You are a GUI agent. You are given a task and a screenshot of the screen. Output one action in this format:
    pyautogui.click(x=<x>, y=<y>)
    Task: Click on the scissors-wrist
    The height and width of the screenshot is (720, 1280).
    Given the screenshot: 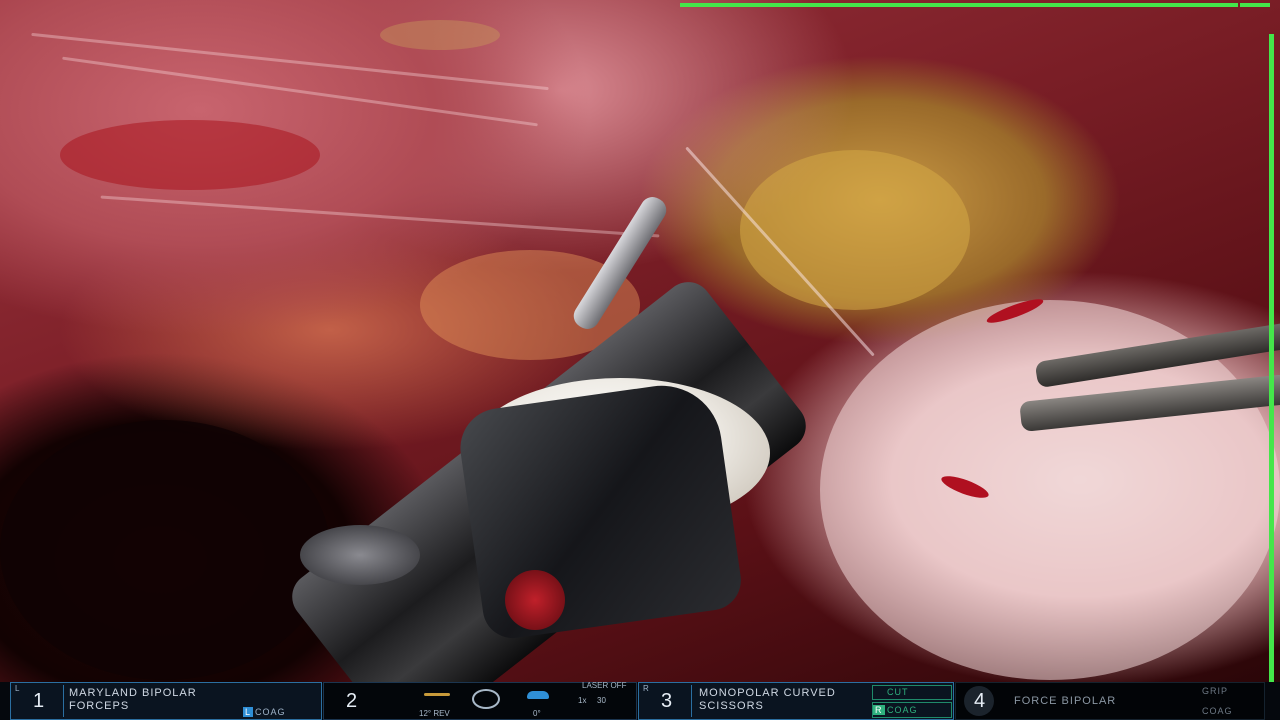 What is the action you would take?
    pyautogui.click(x=600, y=510)
    